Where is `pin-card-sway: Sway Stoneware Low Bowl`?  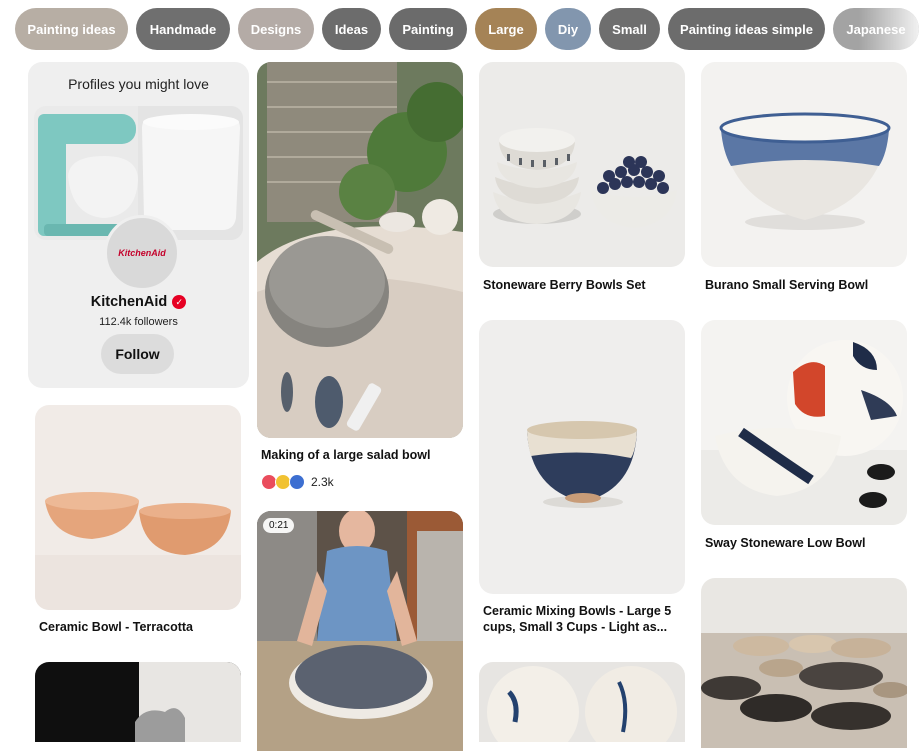 pin-card-sway: Sway Stoneware Low Bowl is located at coordinates (804, 436).